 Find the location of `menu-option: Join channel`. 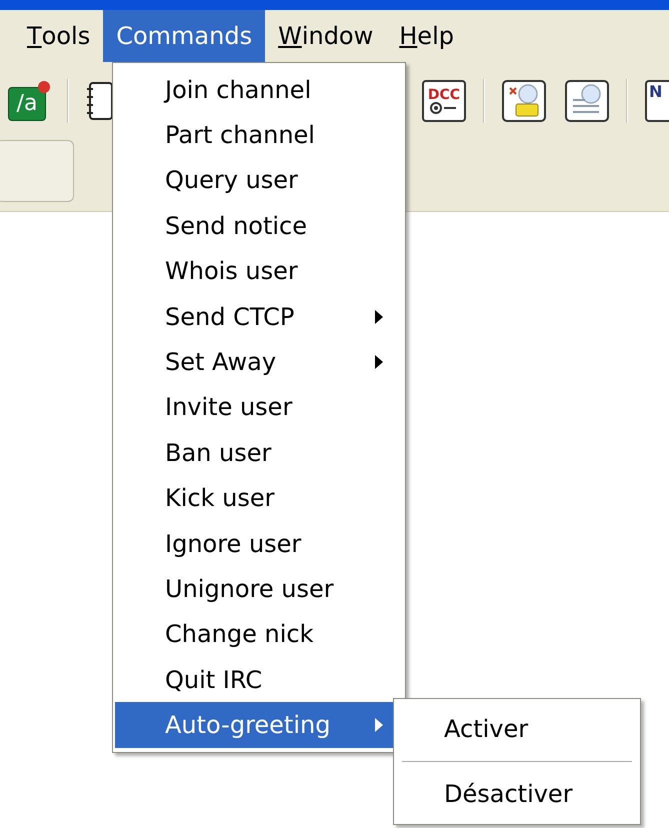

menu-option: Join channel is located at coordinates (259, 89).